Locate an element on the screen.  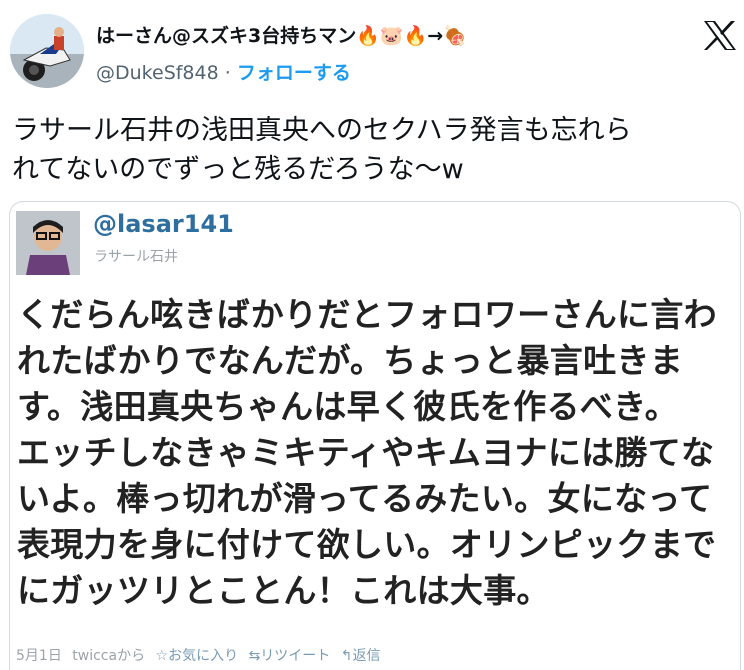
author-handle-row: @DukeSf848 · フォローする is located at coordinates (223, 71).